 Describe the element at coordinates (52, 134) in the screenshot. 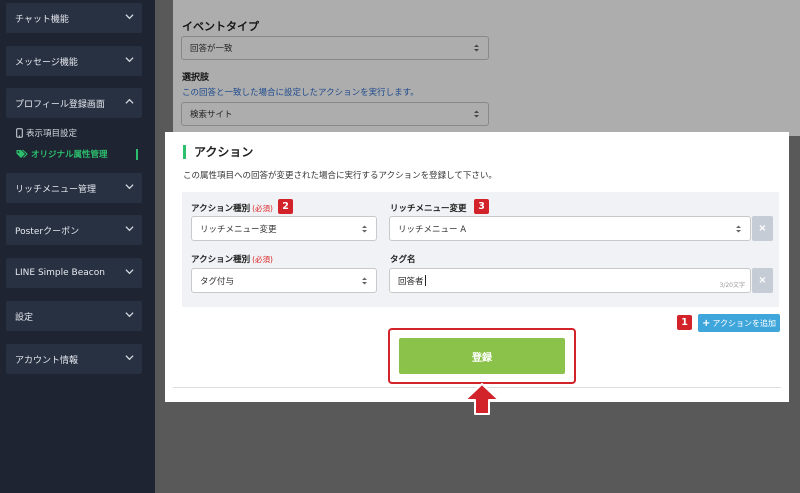

I see `sidebar-subitem-label: 表示項目設定` at that location.